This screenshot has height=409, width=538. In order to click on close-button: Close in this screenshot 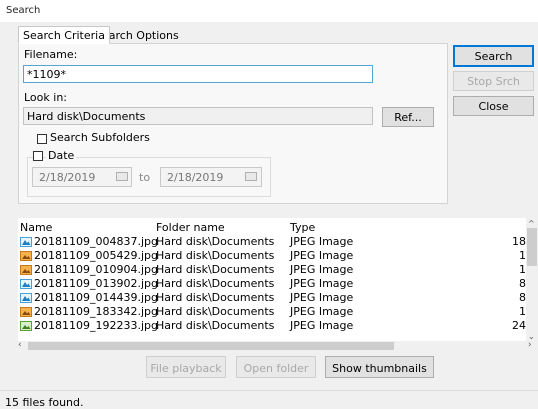, I will do `click(493, 106)`.